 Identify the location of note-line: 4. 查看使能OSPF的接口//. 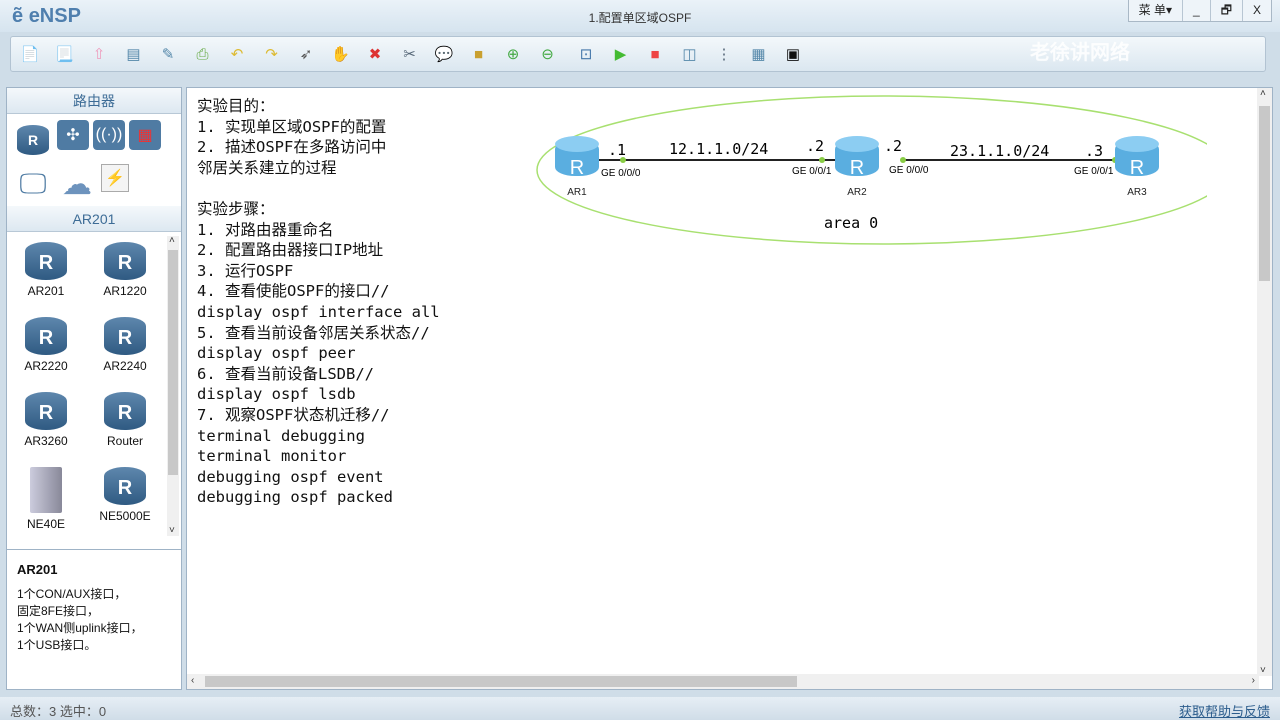
(293, 291).